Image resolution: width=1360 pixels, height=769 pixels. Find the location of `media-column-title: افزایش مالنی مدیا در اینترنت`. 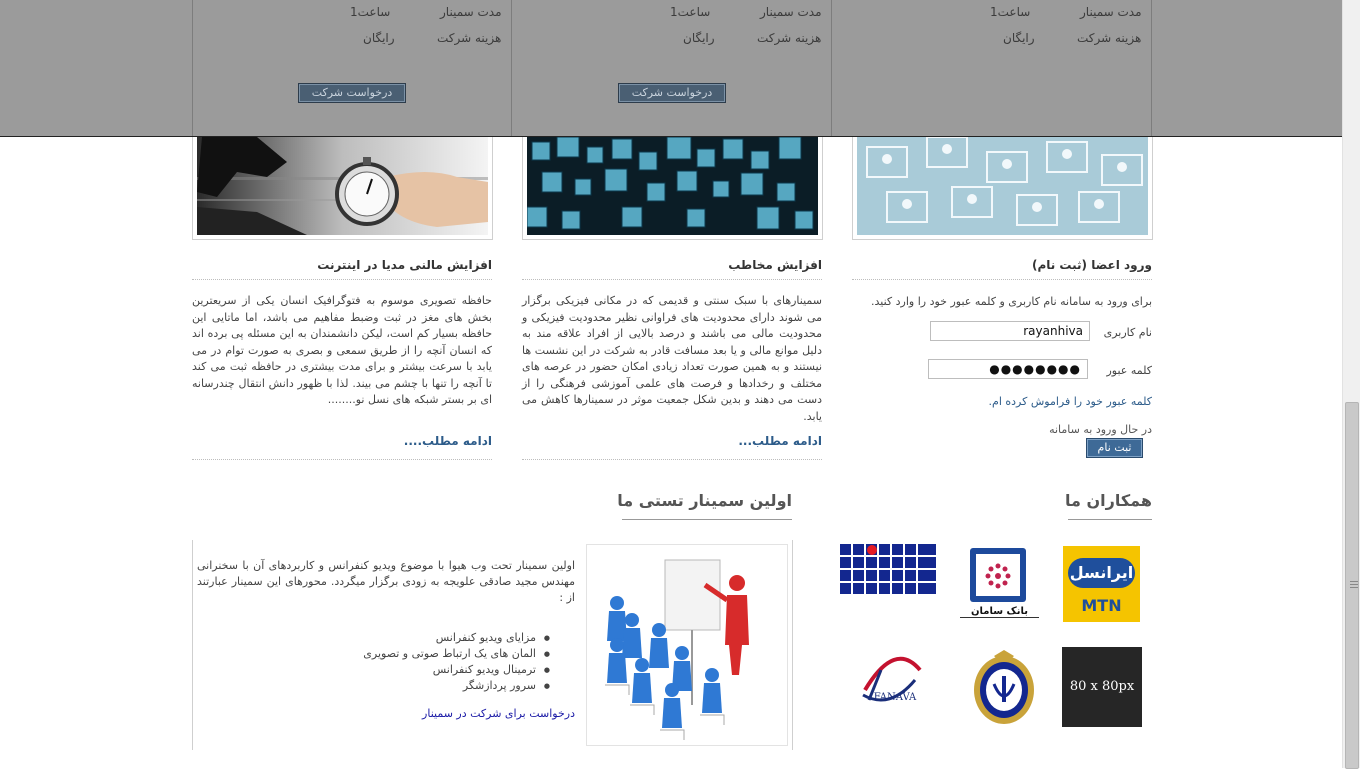

media-column-title: افزایش مالنی مدیا در اینترنت is located at coordinates (404, 265).